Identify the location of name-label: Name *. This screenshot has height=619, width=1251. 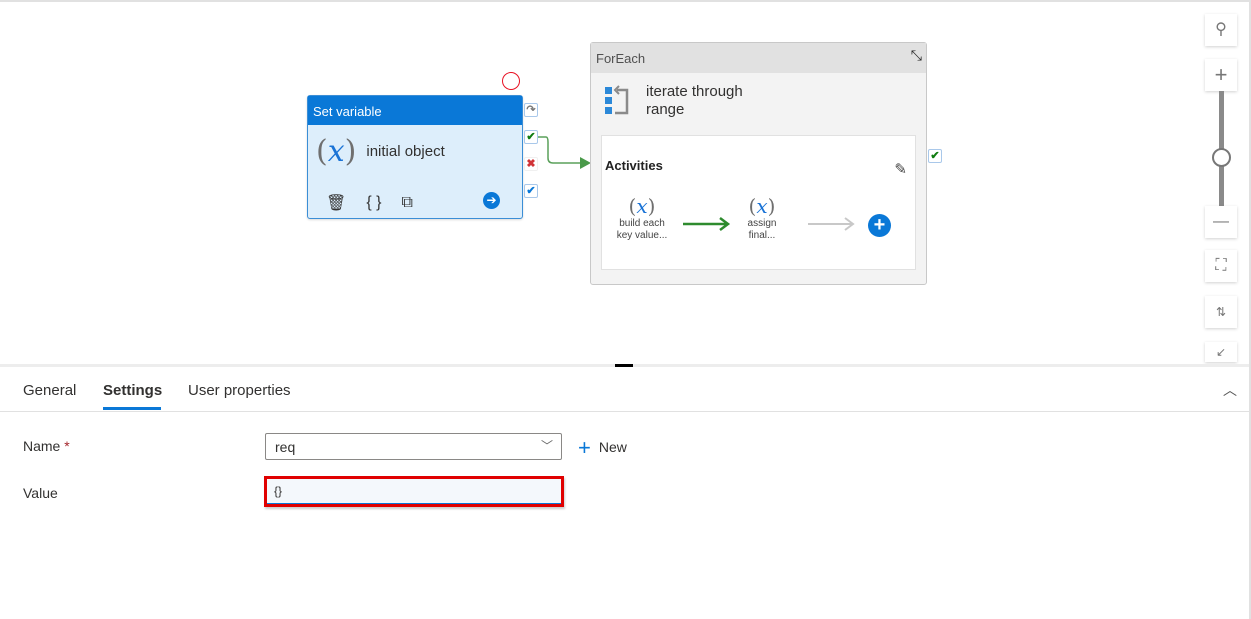
(46, 446).